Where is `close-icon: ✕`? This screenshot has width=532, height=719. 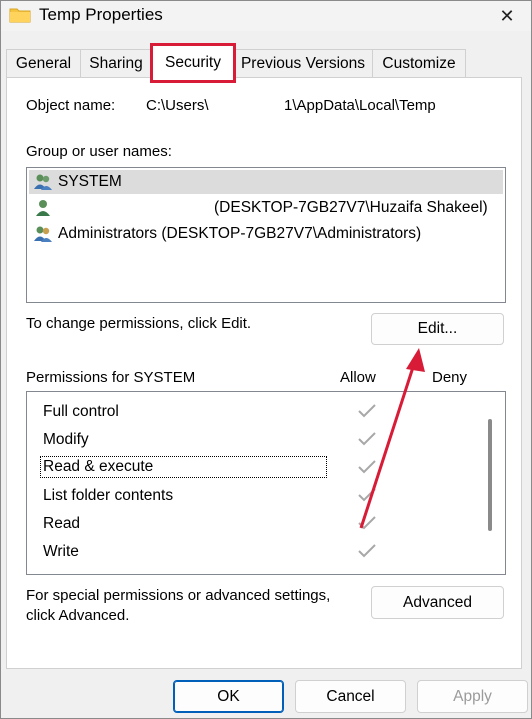 close-icon: ✕ is located at coordinates (507, 15).